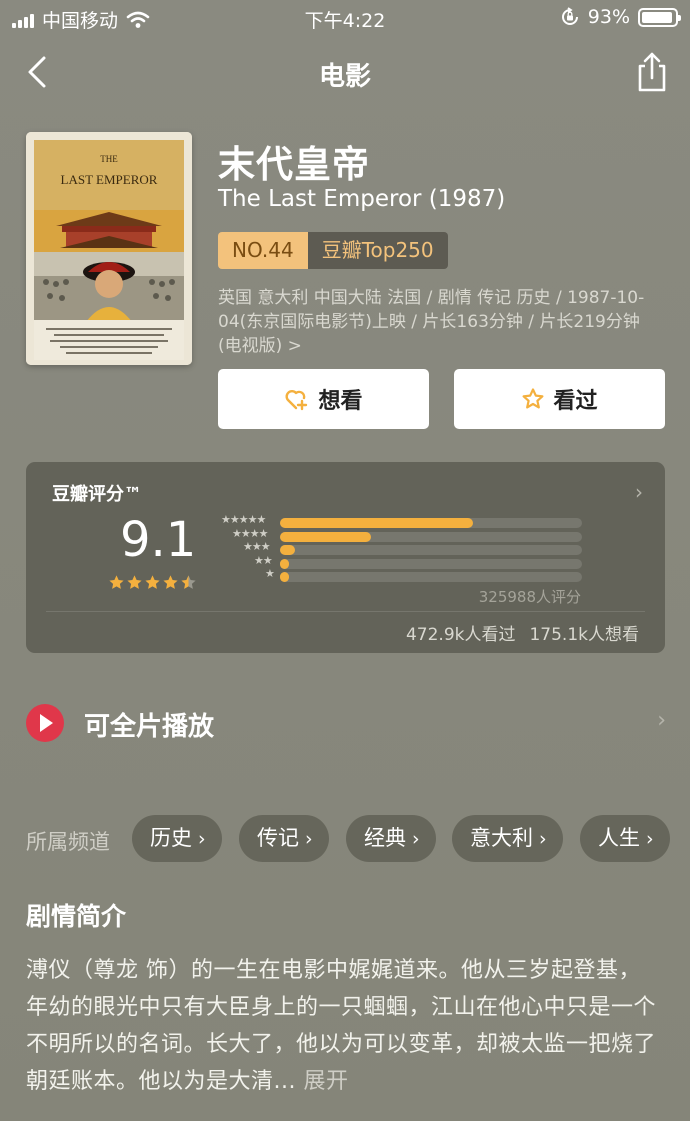 The width and height of the screenshot is (690, 1121). What do you see at coordinates (68, 842) in the screenshot?
I see `channels-label: 所属频道` at bounding box center [68, 842].